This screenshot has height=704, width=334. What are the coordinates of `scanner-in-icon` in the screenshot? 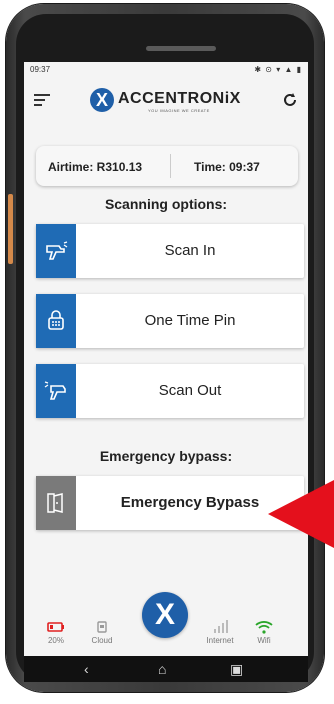 It's located at (56, 251).